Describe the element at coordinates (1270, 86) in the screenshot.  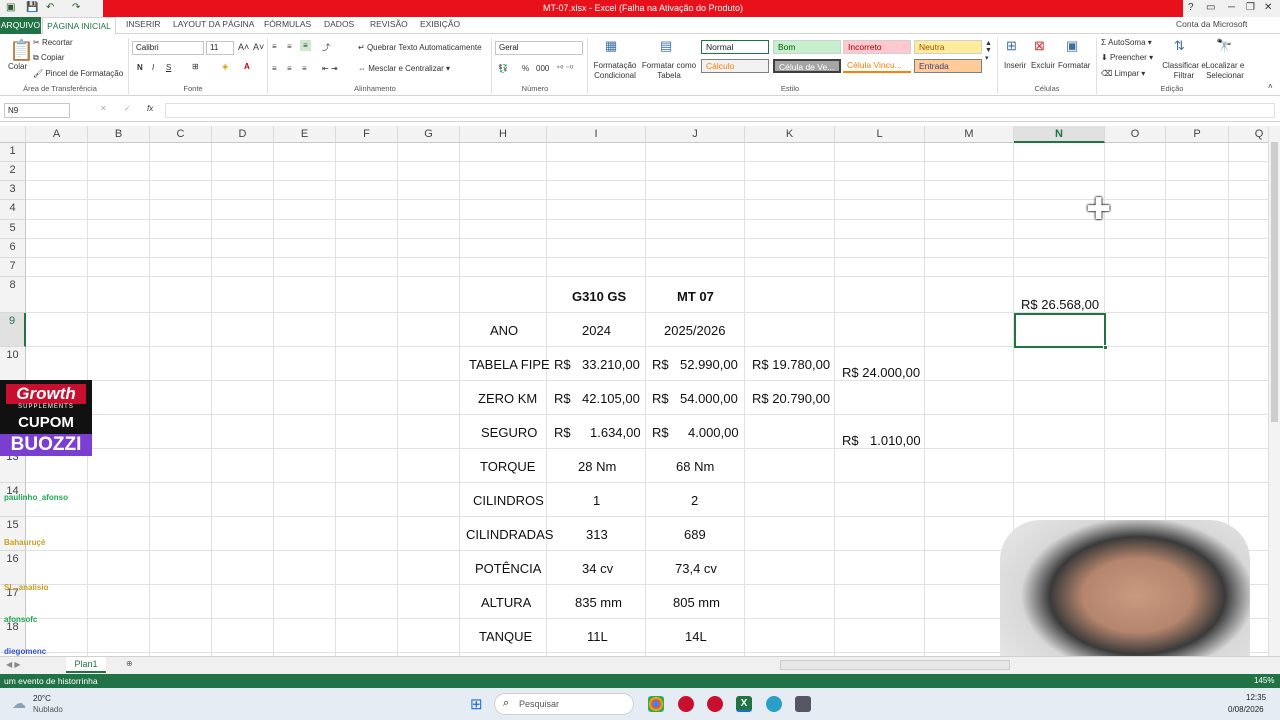
I see `collapse-ribbon-icon: ˄` at that location.